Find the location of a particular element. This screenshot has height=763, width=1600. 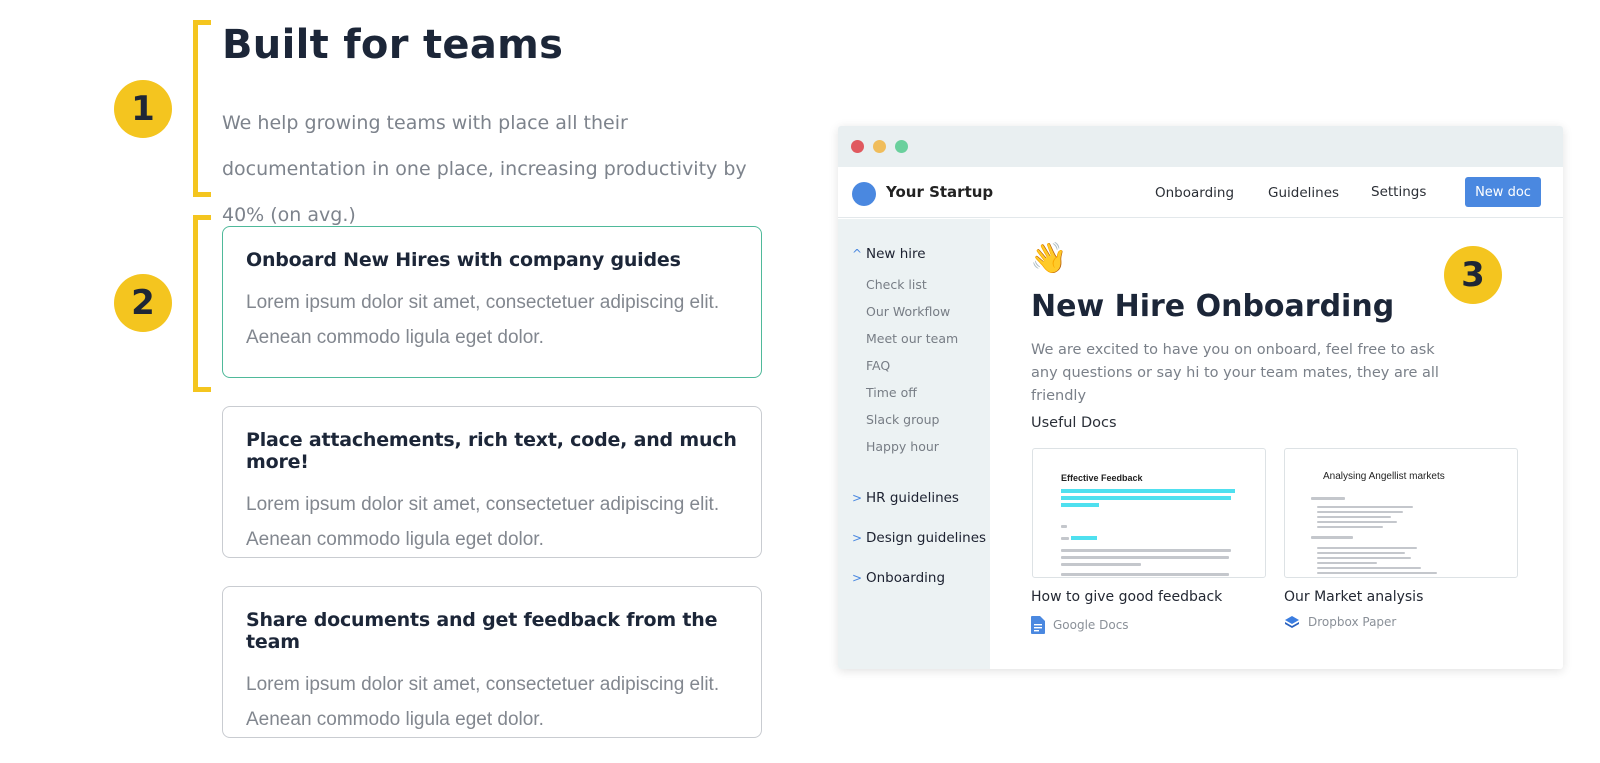

sidebar-item-meet-our-team: Meet our team is located at coordinates (912, 338).